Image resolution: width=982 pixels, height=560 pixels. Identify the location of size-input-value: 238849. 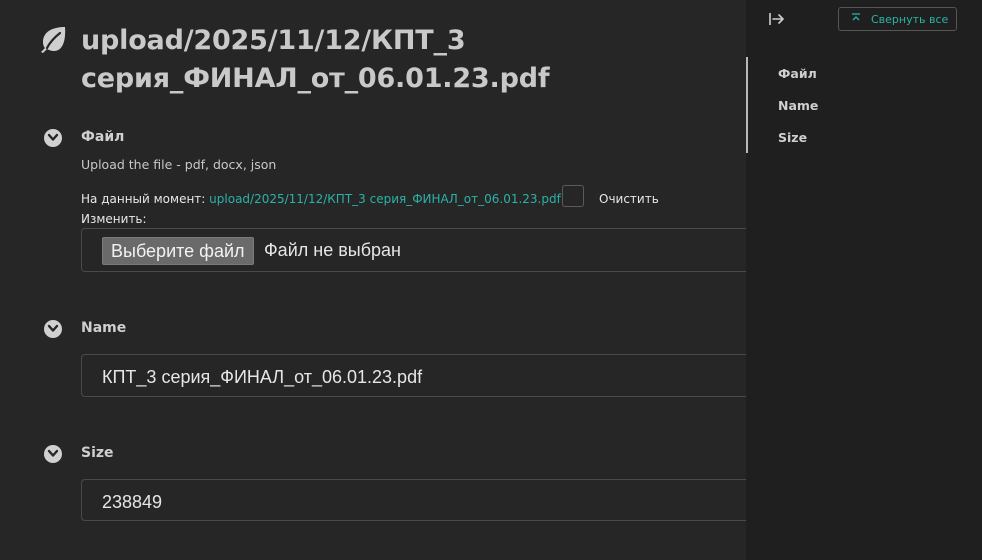
(132, 502).